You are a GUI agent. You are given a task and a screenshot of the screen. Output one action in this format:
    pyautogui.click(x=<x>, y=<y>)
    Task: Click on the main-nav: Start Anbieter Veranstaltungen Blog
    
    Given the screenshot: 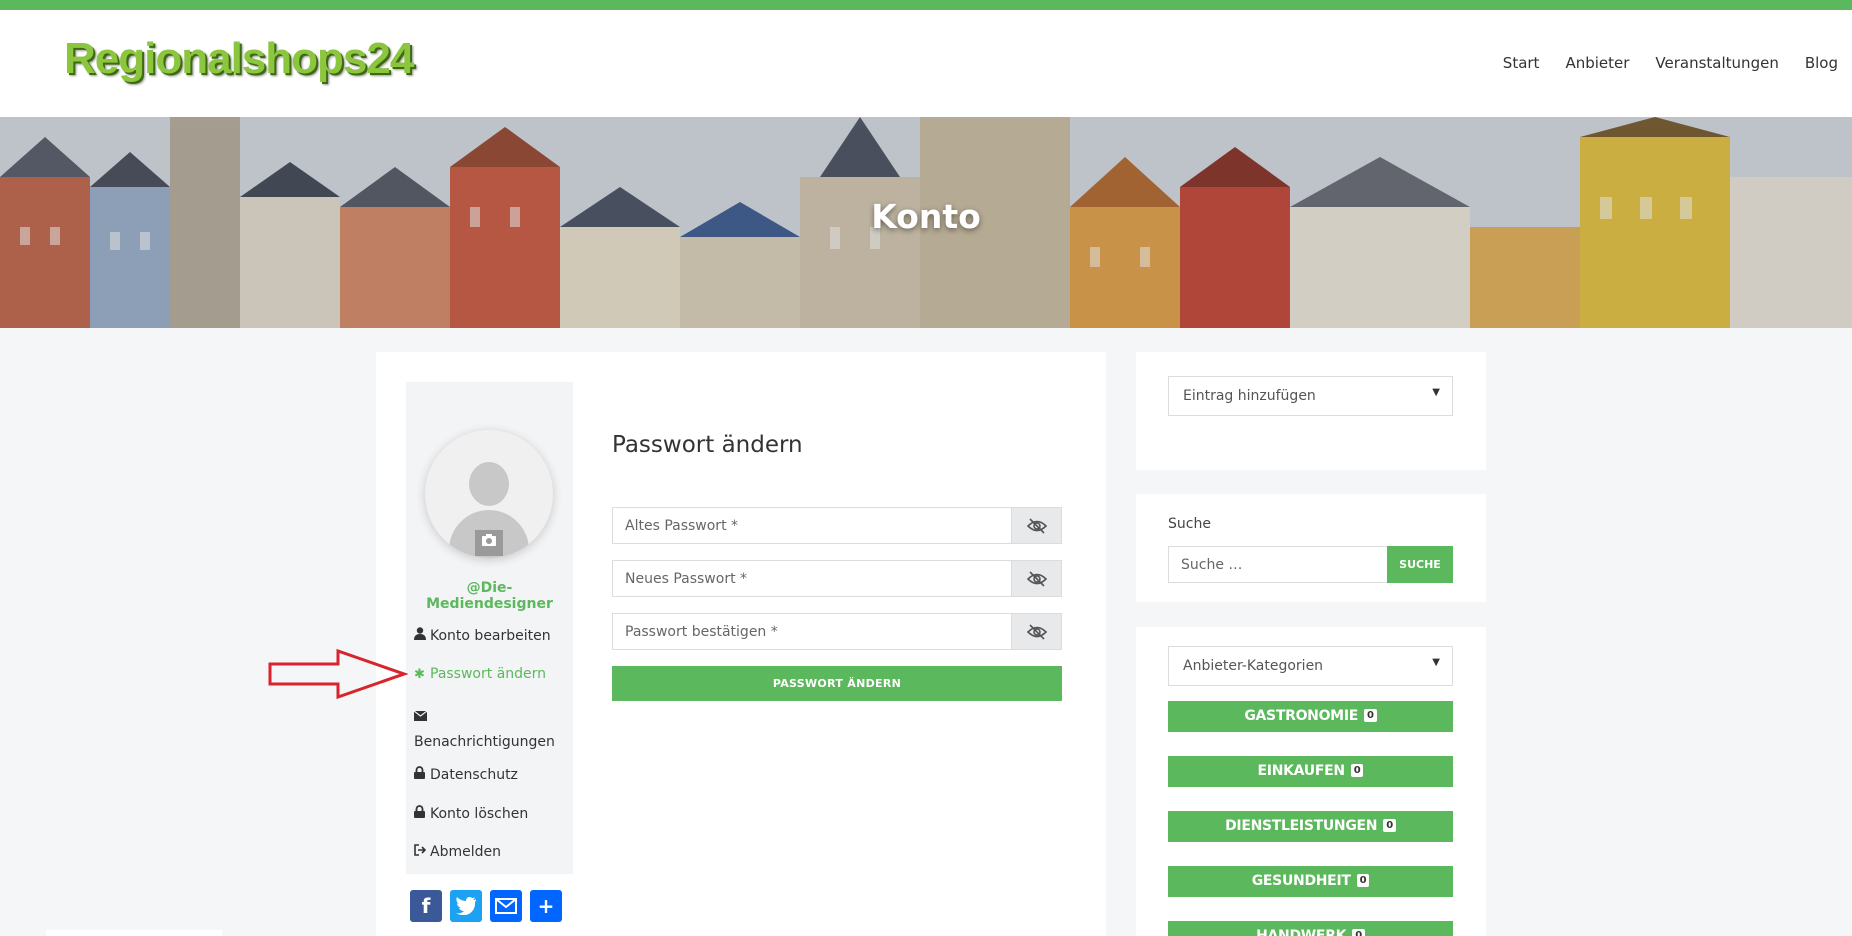 What is the action you would take?
    pyautogui.click(x=1670, y=63)
    